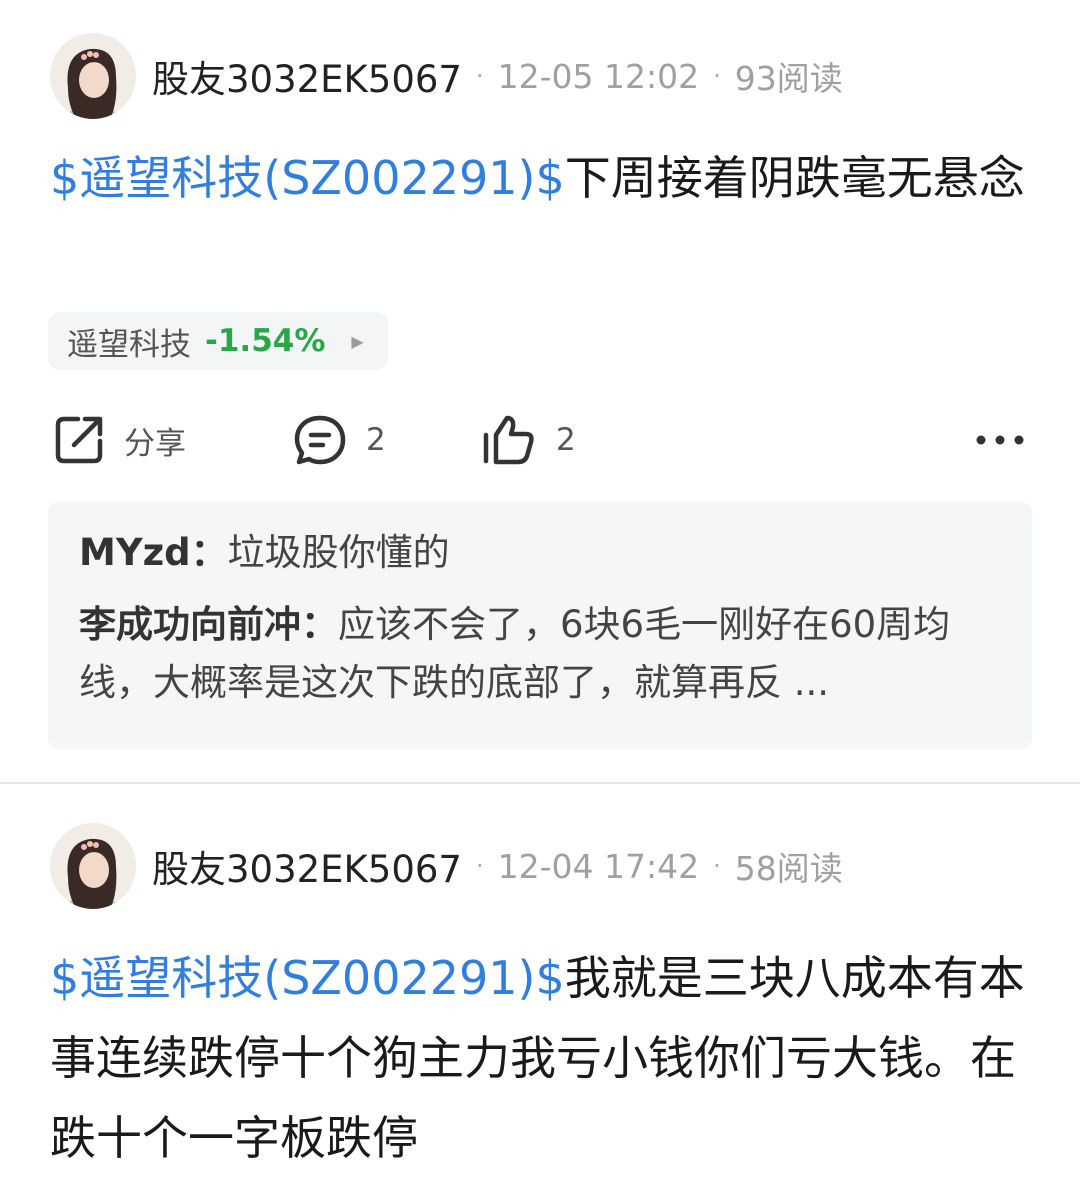  What do you see at coordinates (539, 553) in the screenshot?
I see `comment-item: MYzd：垃圾股你懂的` at bounding box center [539, 553].